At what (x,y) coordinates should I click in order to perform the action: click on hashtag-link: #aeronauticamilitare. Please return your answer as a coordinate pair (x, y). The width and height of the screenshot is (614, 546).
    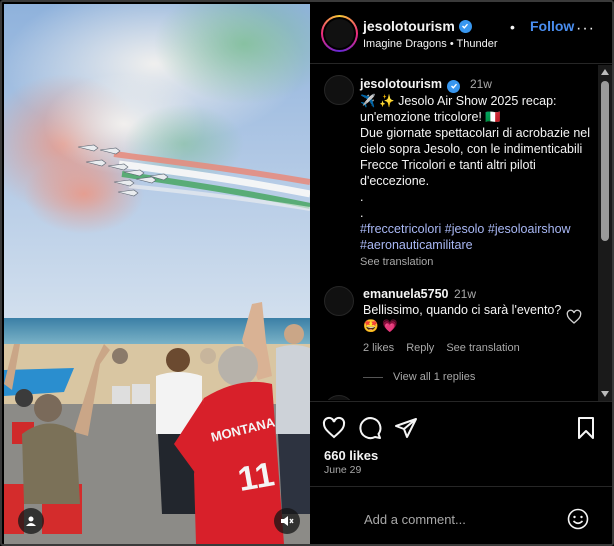
    Looking at the image, I should click on (416, 245).